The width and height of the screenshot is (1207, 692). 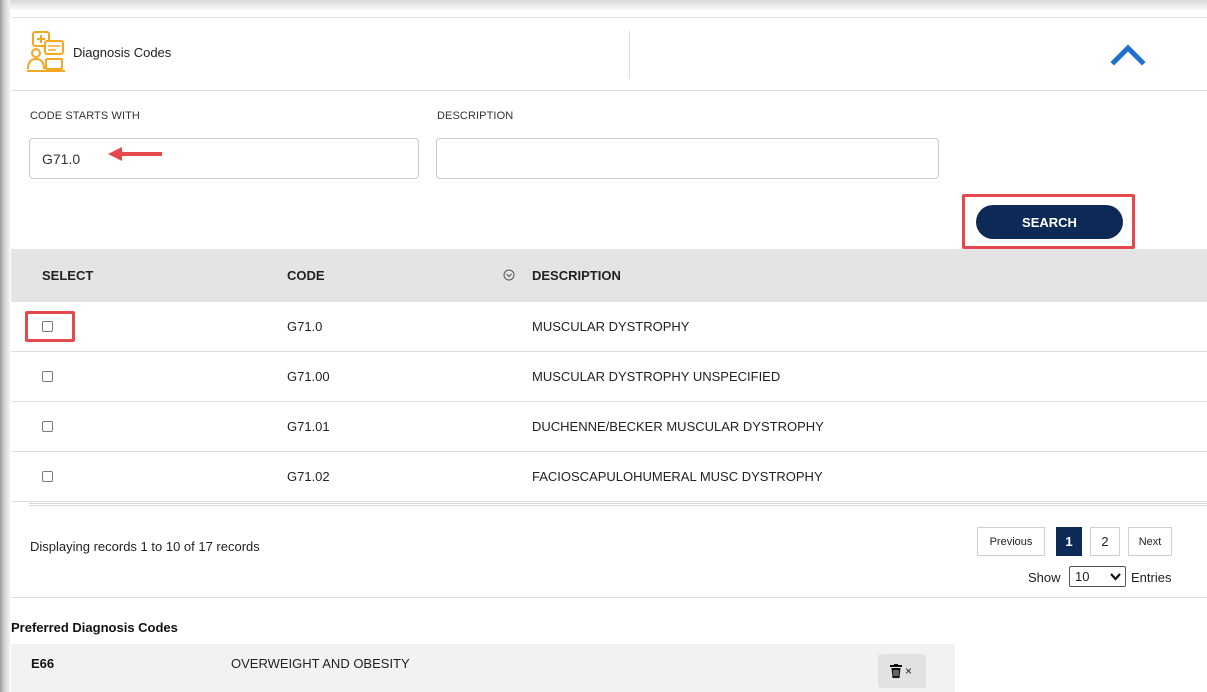 I want to click on header-divider, so click(x=629, y=55).